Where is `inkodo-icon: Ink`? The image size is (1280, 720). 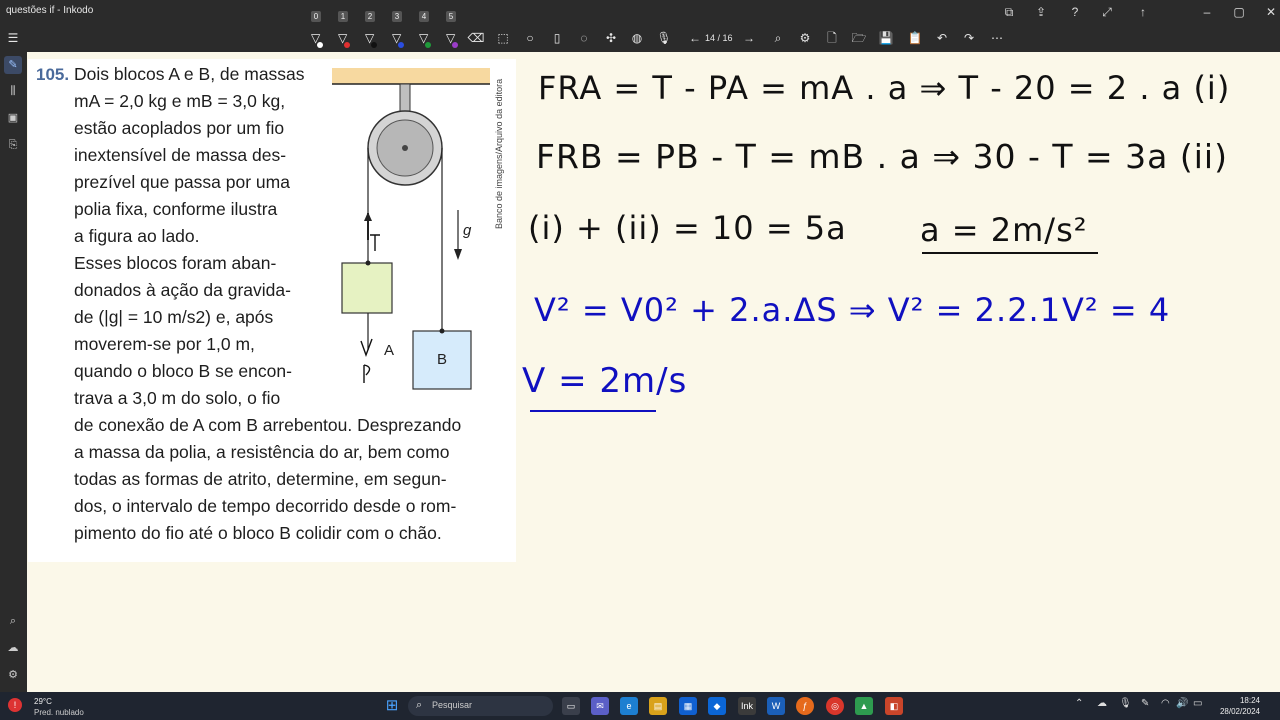
inkodo-icon: Ink is located at coordinates (747, 706).